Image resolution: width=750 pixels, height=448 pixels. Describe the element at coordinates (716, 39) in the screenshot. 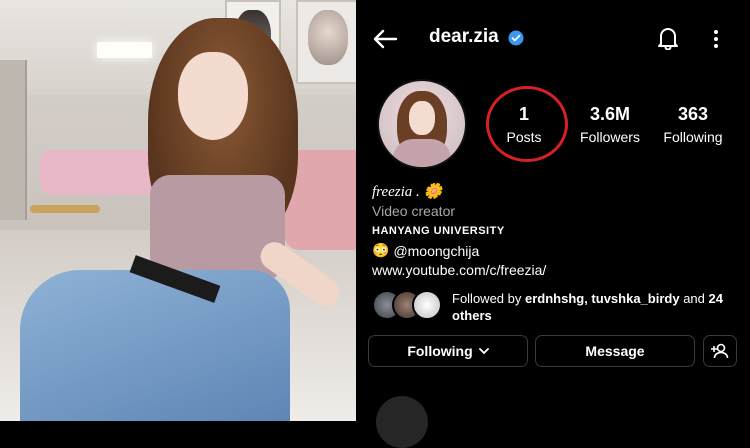

I see `more-vertical-icon` at that location.